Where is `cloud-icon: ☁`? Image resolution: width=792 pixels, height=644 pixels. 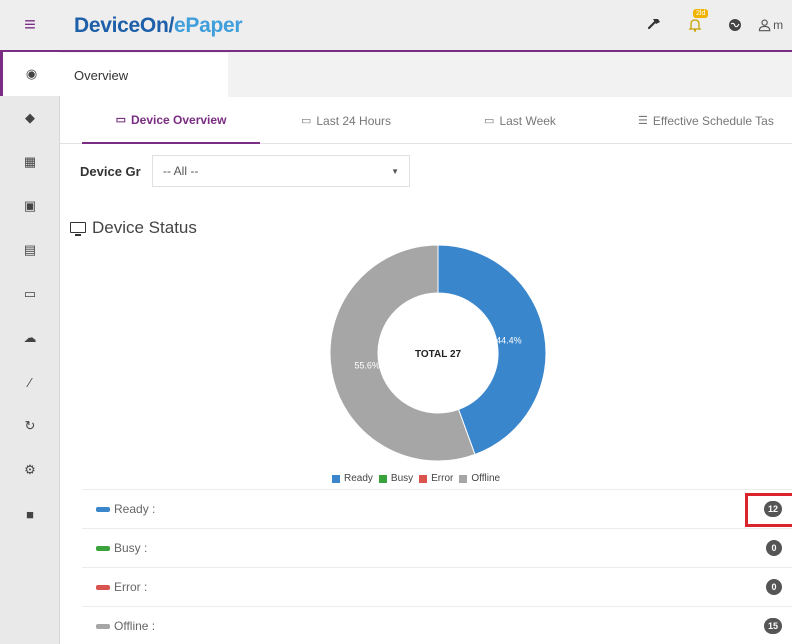 cloud-icon: ☁ is located at coordinates (30, 337).